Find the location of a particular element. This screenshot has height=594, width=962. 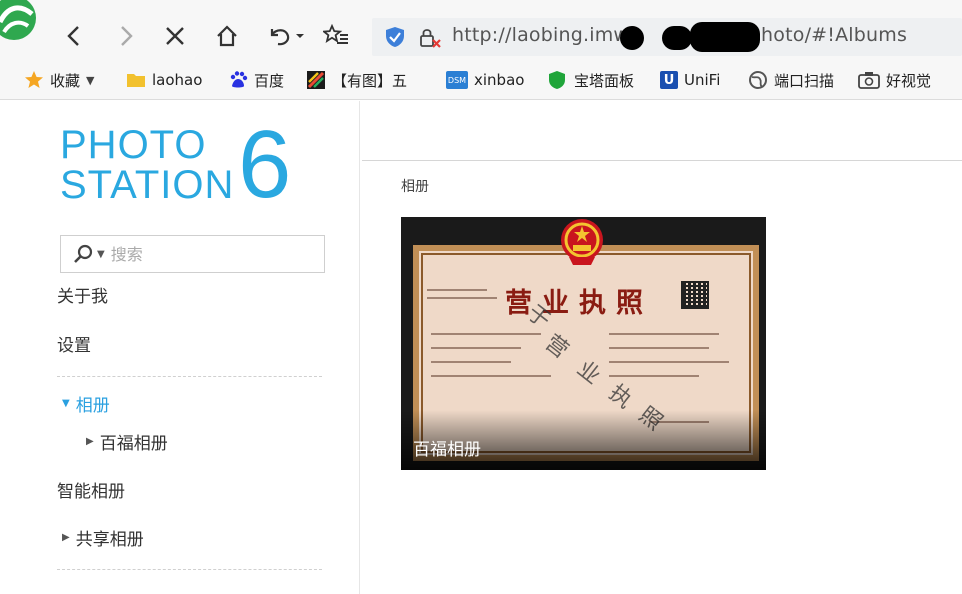

bookmark-label: xinbao is located at coordinates (499, 80).